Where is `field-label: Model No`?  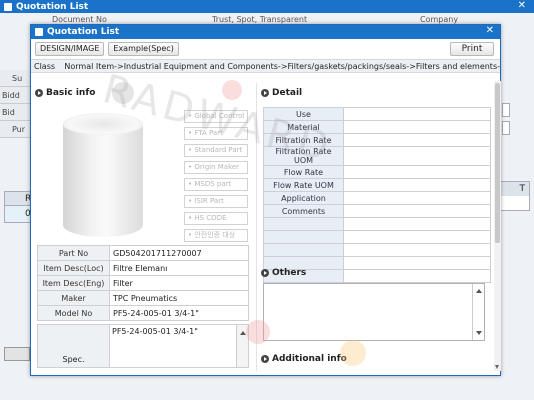
field-label: Model No is located at coordinates (73, 313).